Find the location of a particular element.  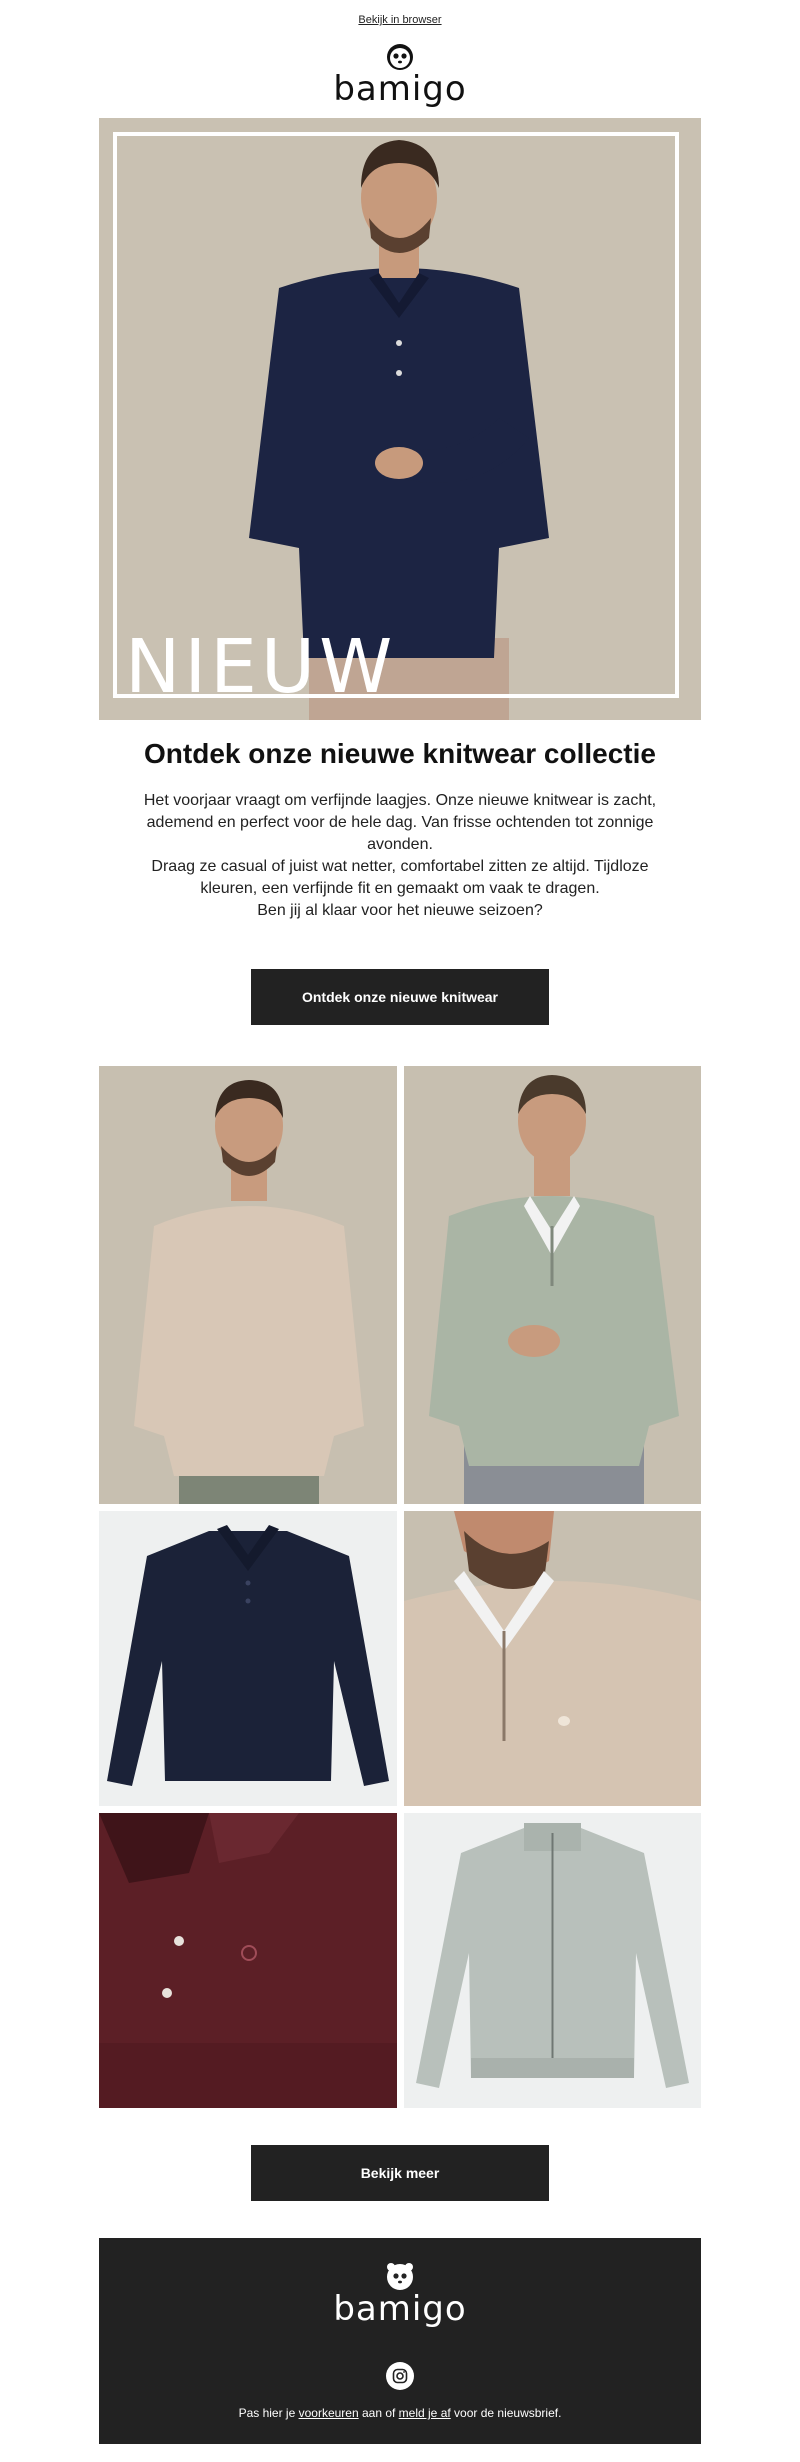

footer-text-middle: aan of is located at coordinates (378, 2413).